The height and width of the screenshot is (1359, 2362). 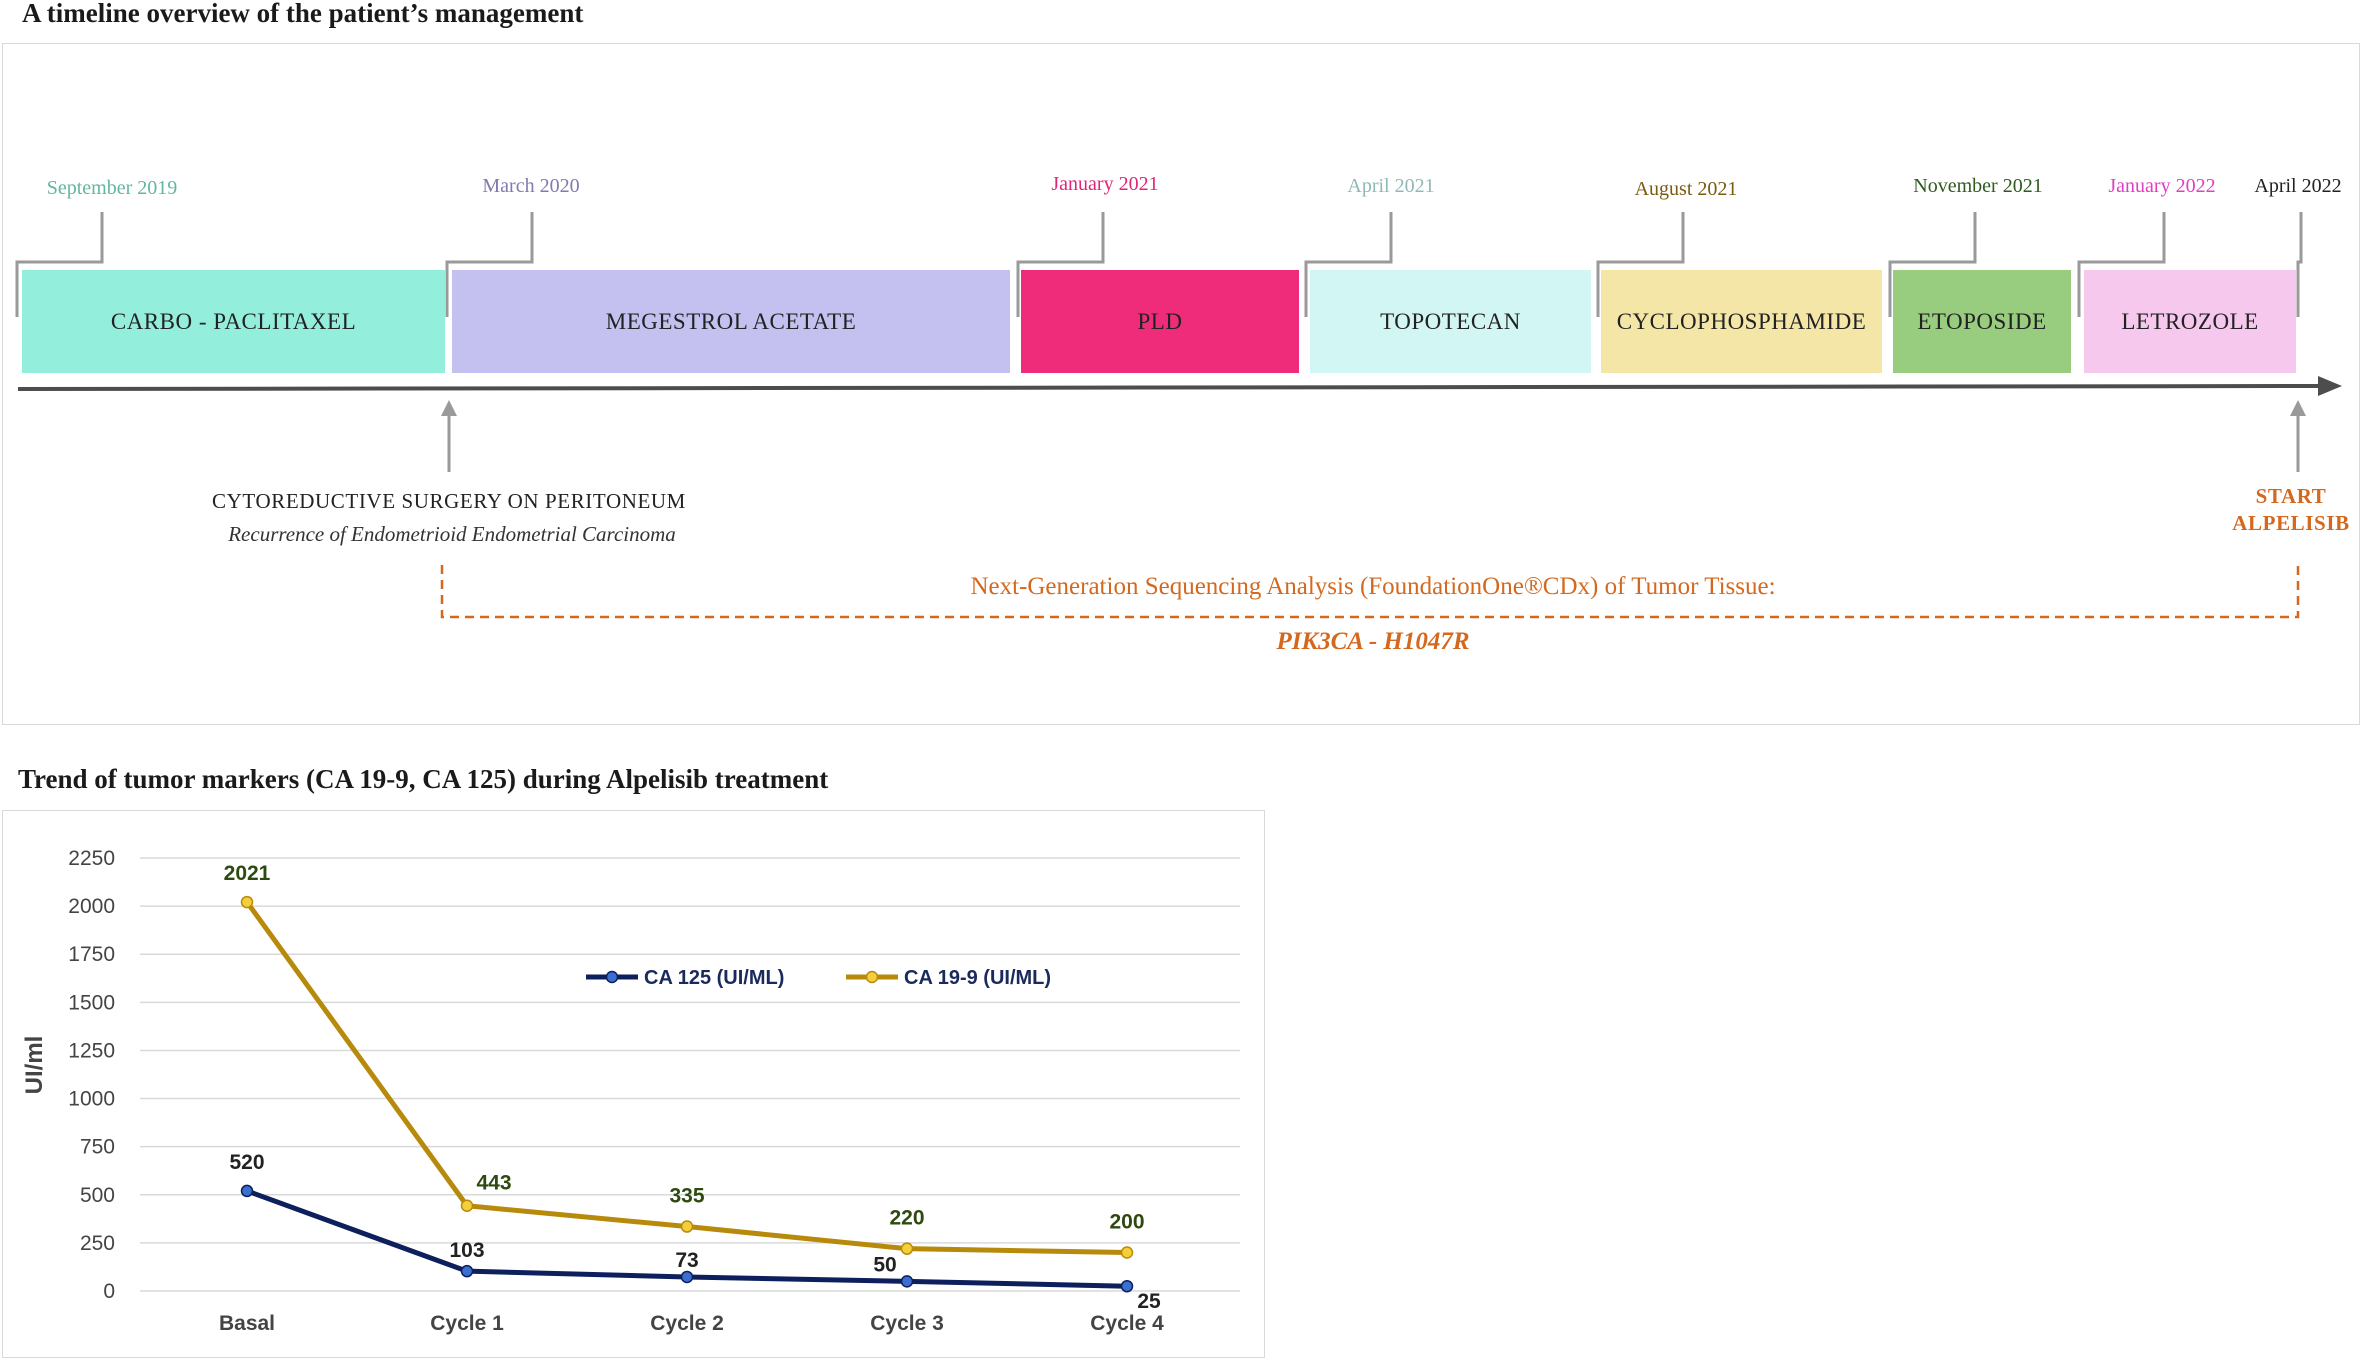 I want to click on treatment-letrozole: LETROZOLE, so click(x=2190, y=321).